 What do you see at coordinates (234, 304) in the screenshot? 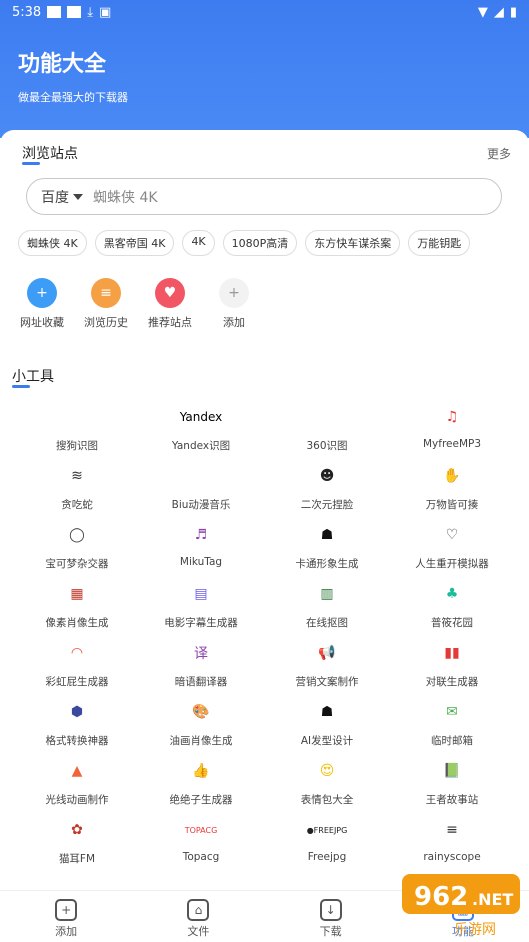
I see `quick-action-plus: + 添加` at bounding box center [234, 304].